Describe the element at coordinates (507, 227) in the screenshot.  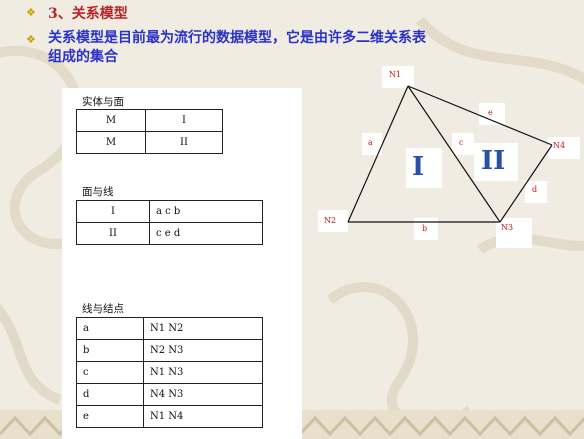
I see `node-n3-label: N3` at that location.